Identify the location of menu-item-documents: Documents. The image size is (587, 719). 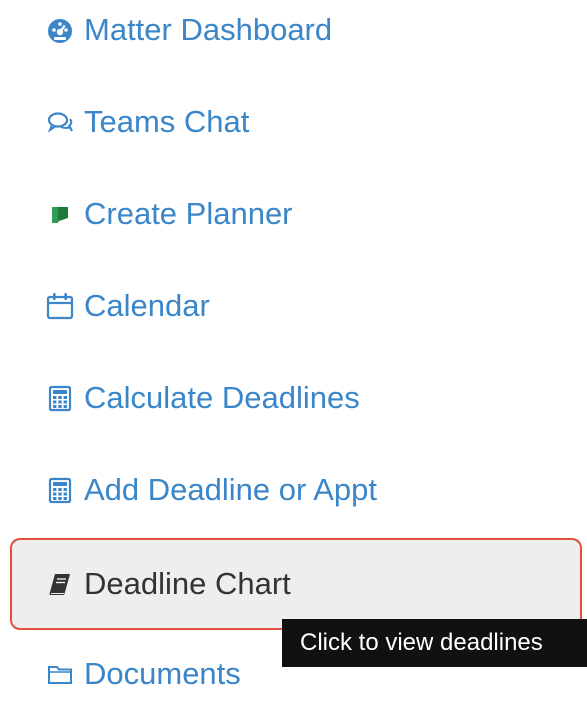
(142, 674).